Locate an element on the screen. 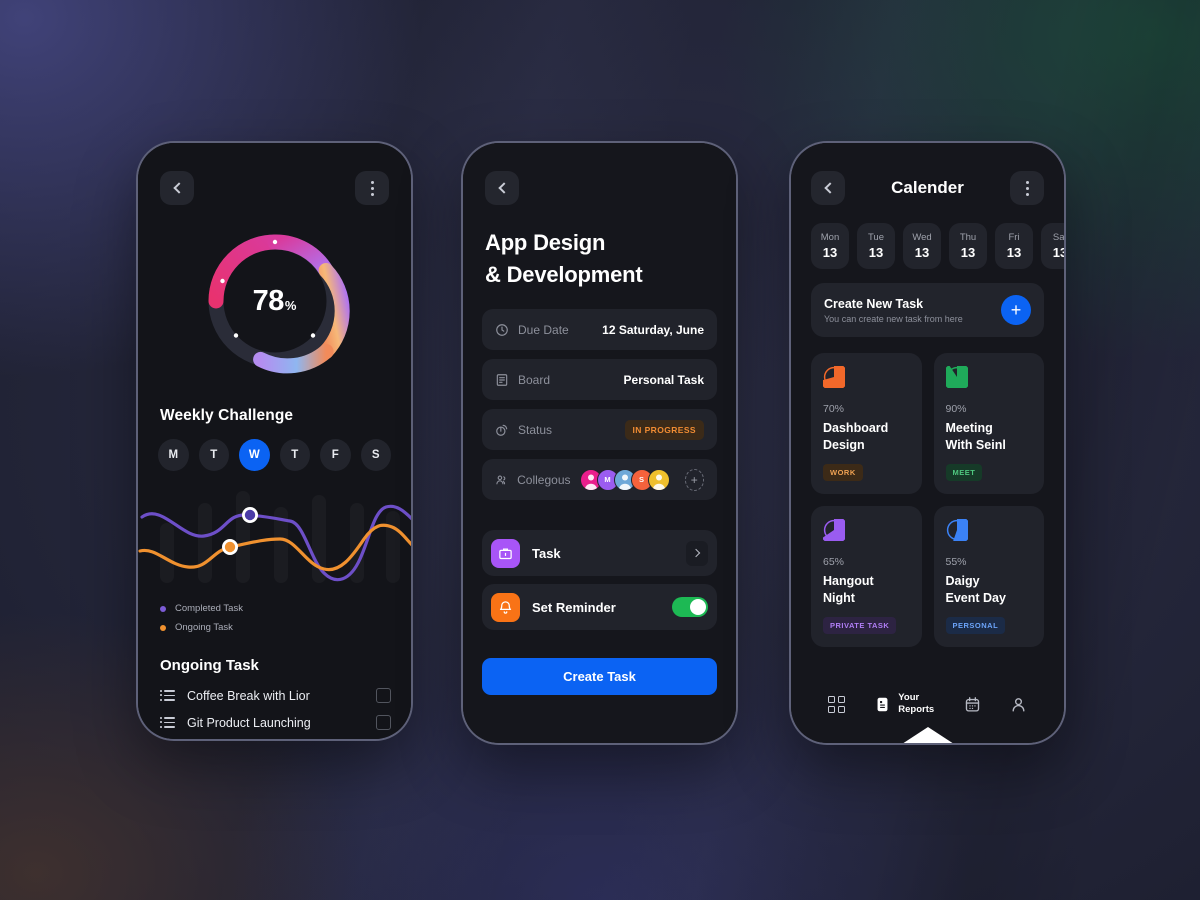 The width and height of the screenshot is (1200, 900). card-title-line2: Design is located at coordinates (844, 444).